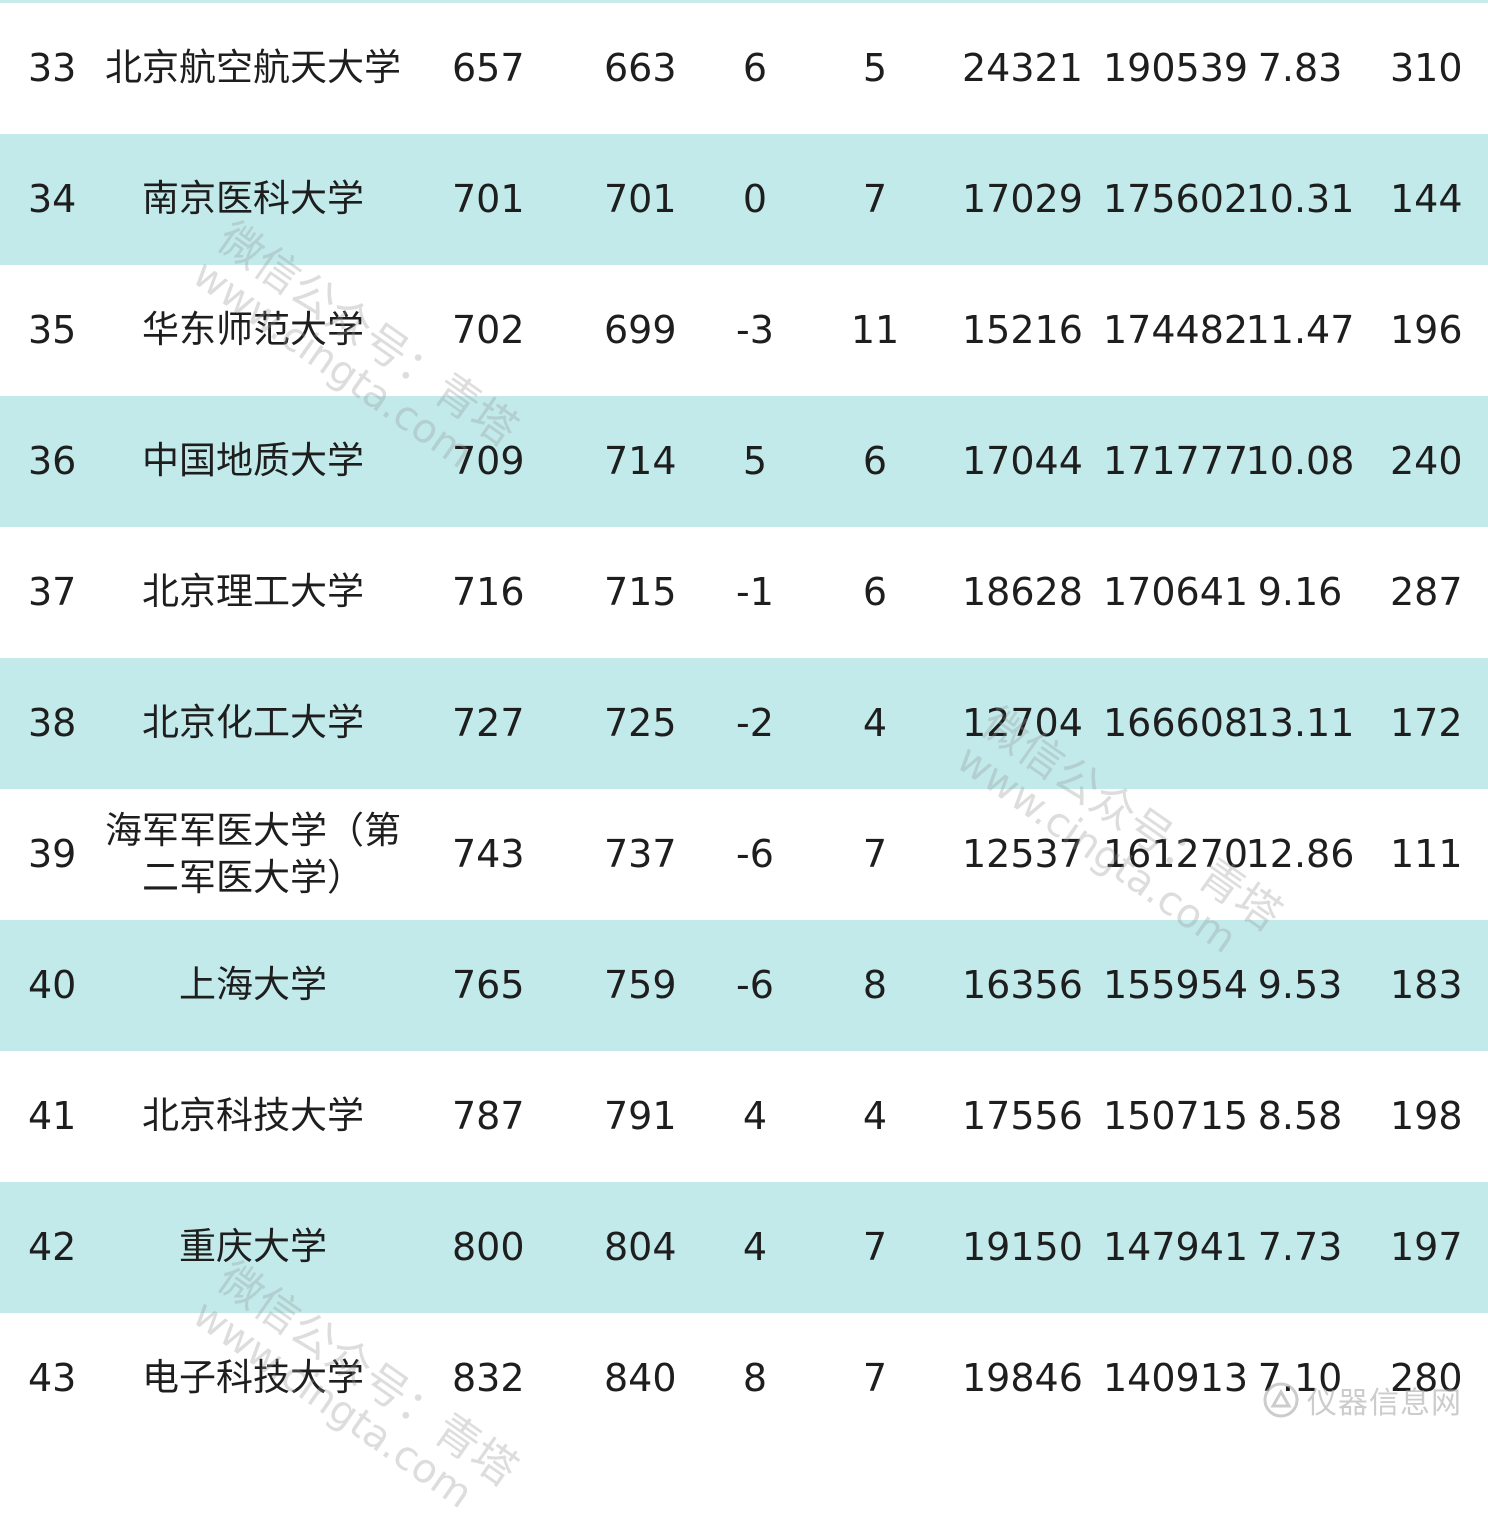  What do you see at coordinates (1176, 198) in the screenshot?
I see `value-cell: 175602` at bounding box center [1176, 198].